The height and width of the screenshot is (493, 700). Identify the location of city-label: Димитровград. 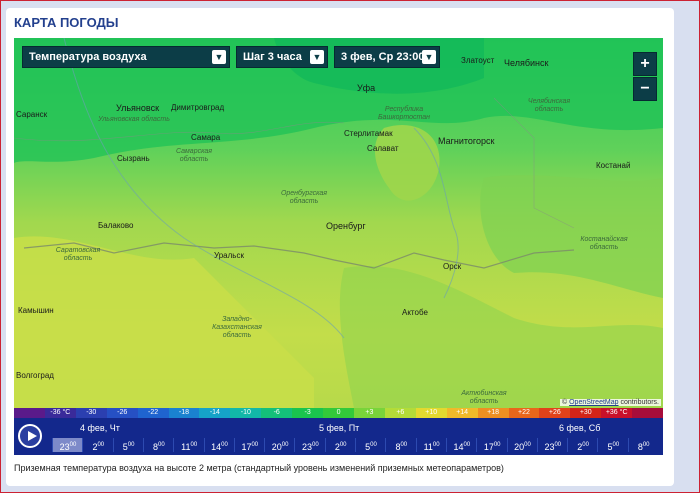
(198, 107).